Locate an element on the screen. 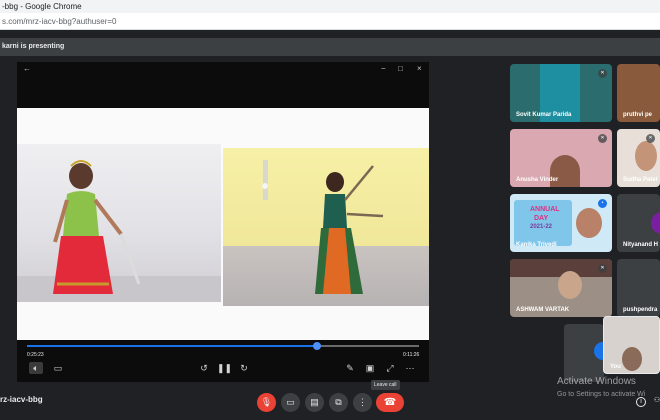 The width and height of the screenshot is (660, 420). participant-name: pushpendra is located at coordinates (640, 310).